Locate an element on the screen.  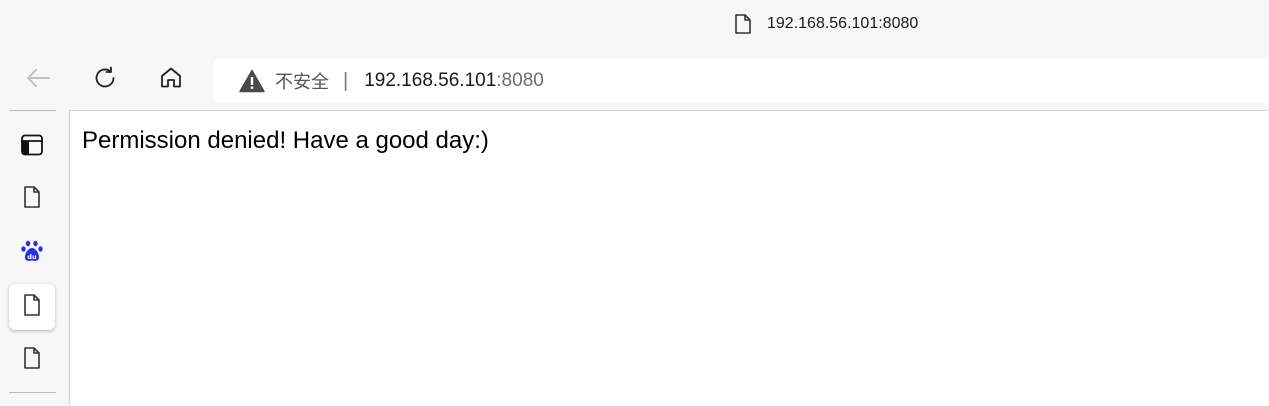
warning-icon is located at coordinates (252, 81).